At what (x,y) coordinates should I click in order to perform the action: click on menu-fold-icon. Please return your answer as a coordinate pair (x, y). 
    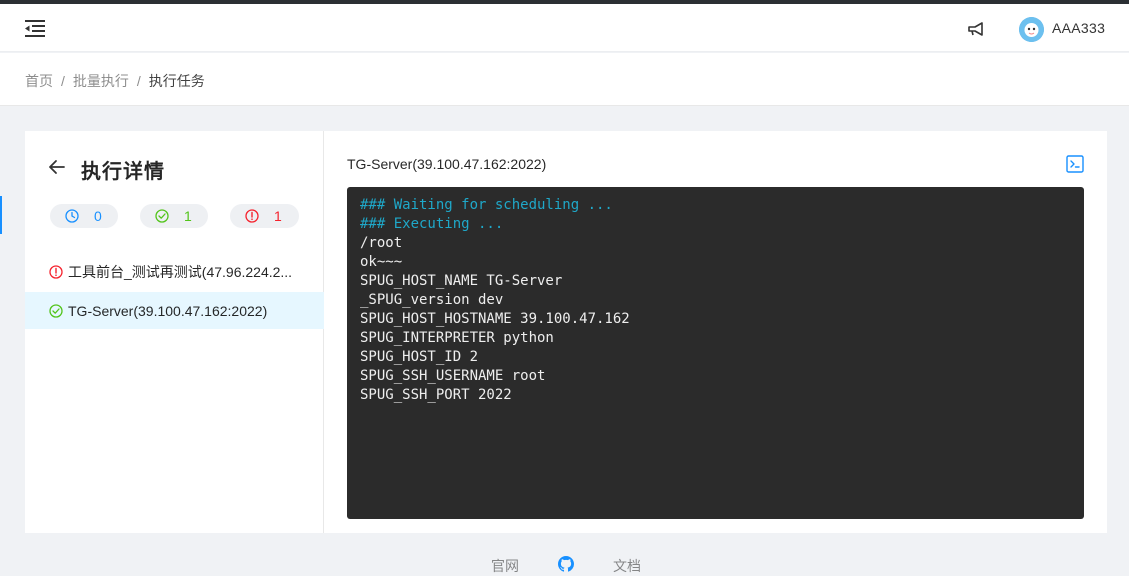
    Looking at the image, I should click on (35, 28).